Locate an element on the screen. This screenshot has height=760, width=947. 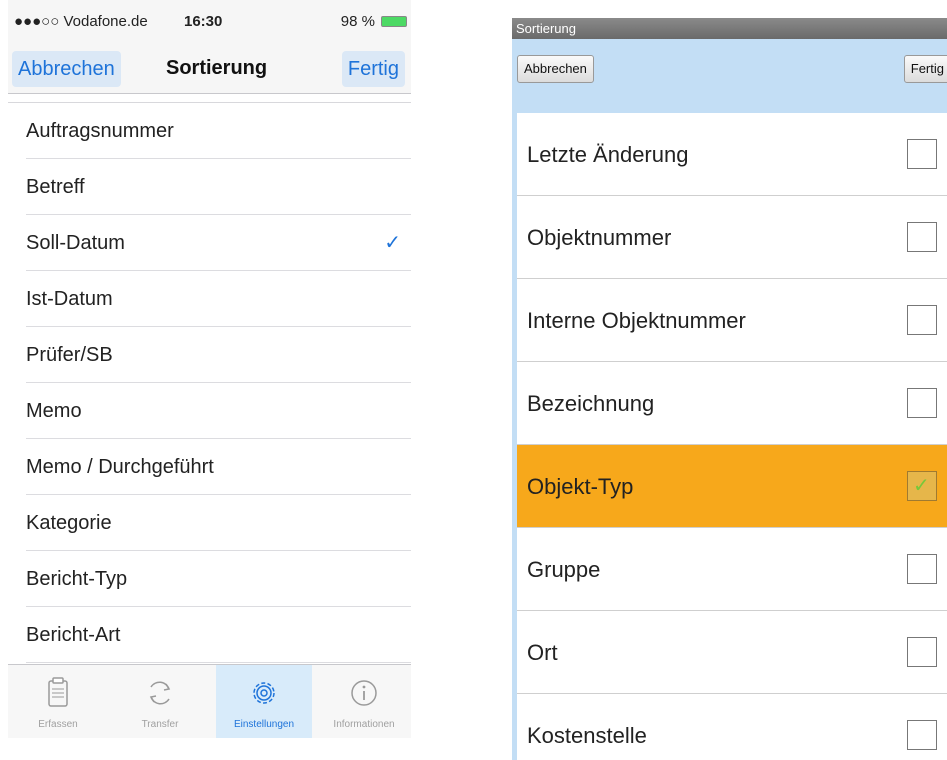
tab-label: Informationen is located at coordinates (364, 724).